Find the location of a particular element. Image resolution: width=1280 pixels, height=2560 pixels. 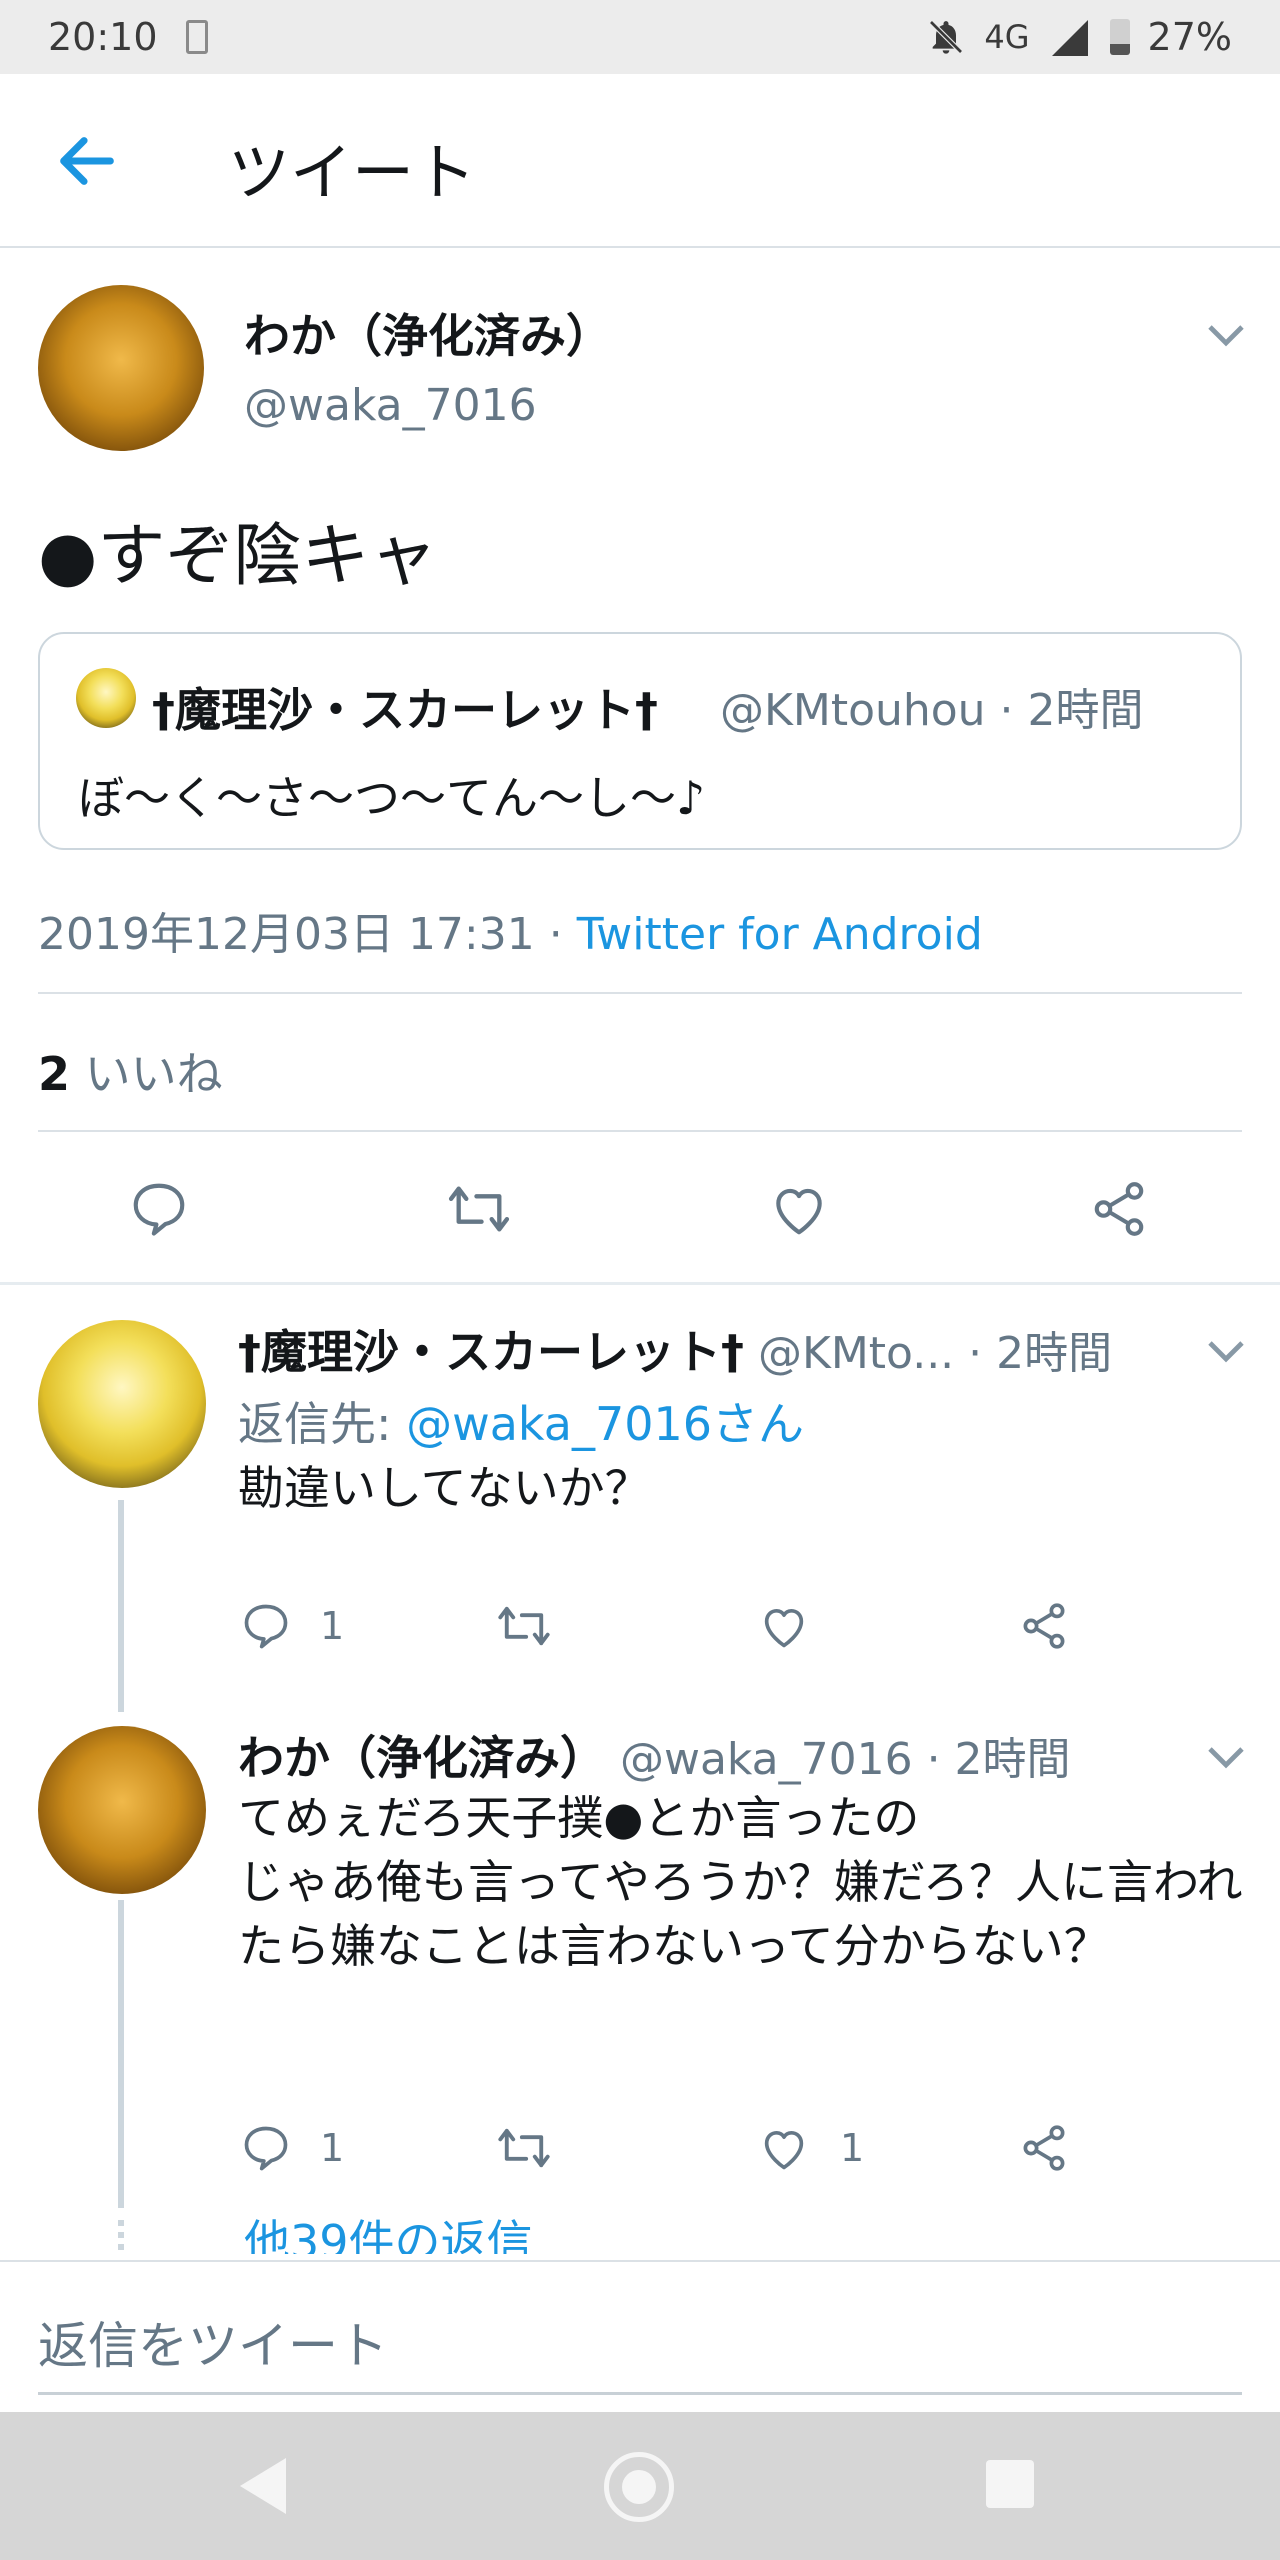

nav-recents-icon is located at coordinates (1010, 2484).